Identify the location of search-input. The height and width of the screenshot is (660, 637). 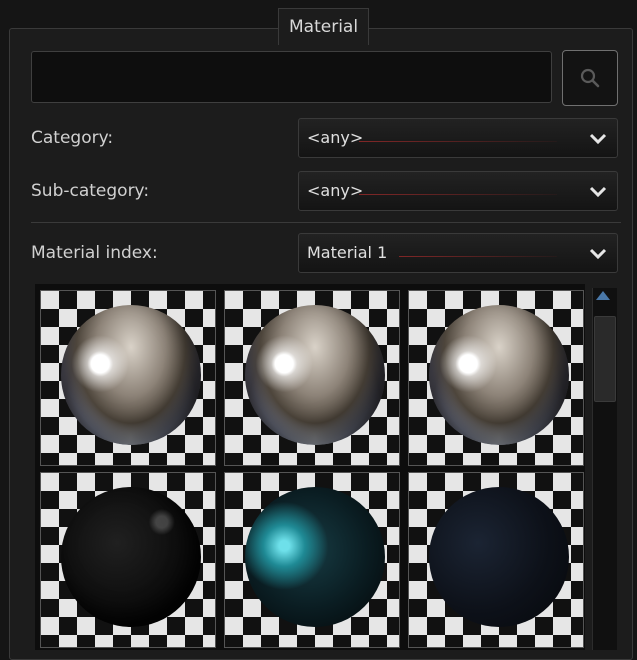
(291, 77).